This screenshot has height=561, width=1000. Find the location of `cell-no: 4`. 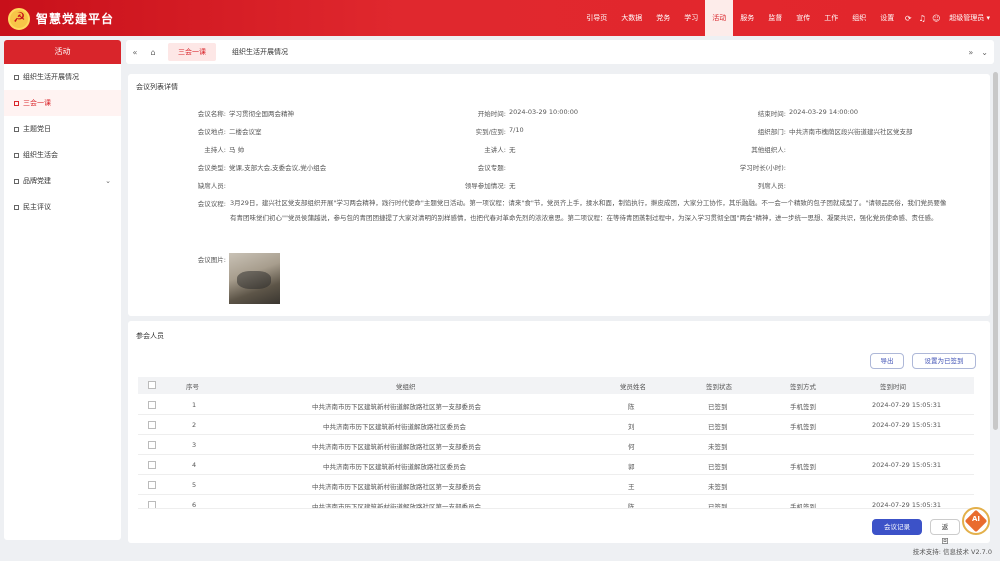

cell-no: 4 is located at coordinates (194, 465).